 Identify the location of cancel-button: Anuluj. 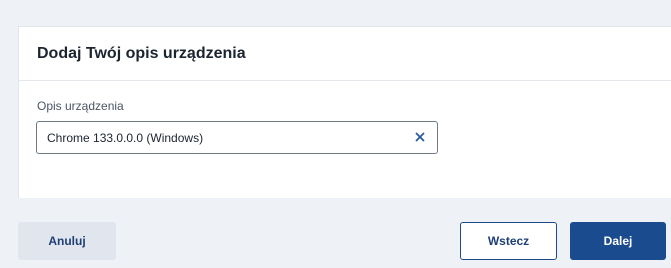
(67, 241).